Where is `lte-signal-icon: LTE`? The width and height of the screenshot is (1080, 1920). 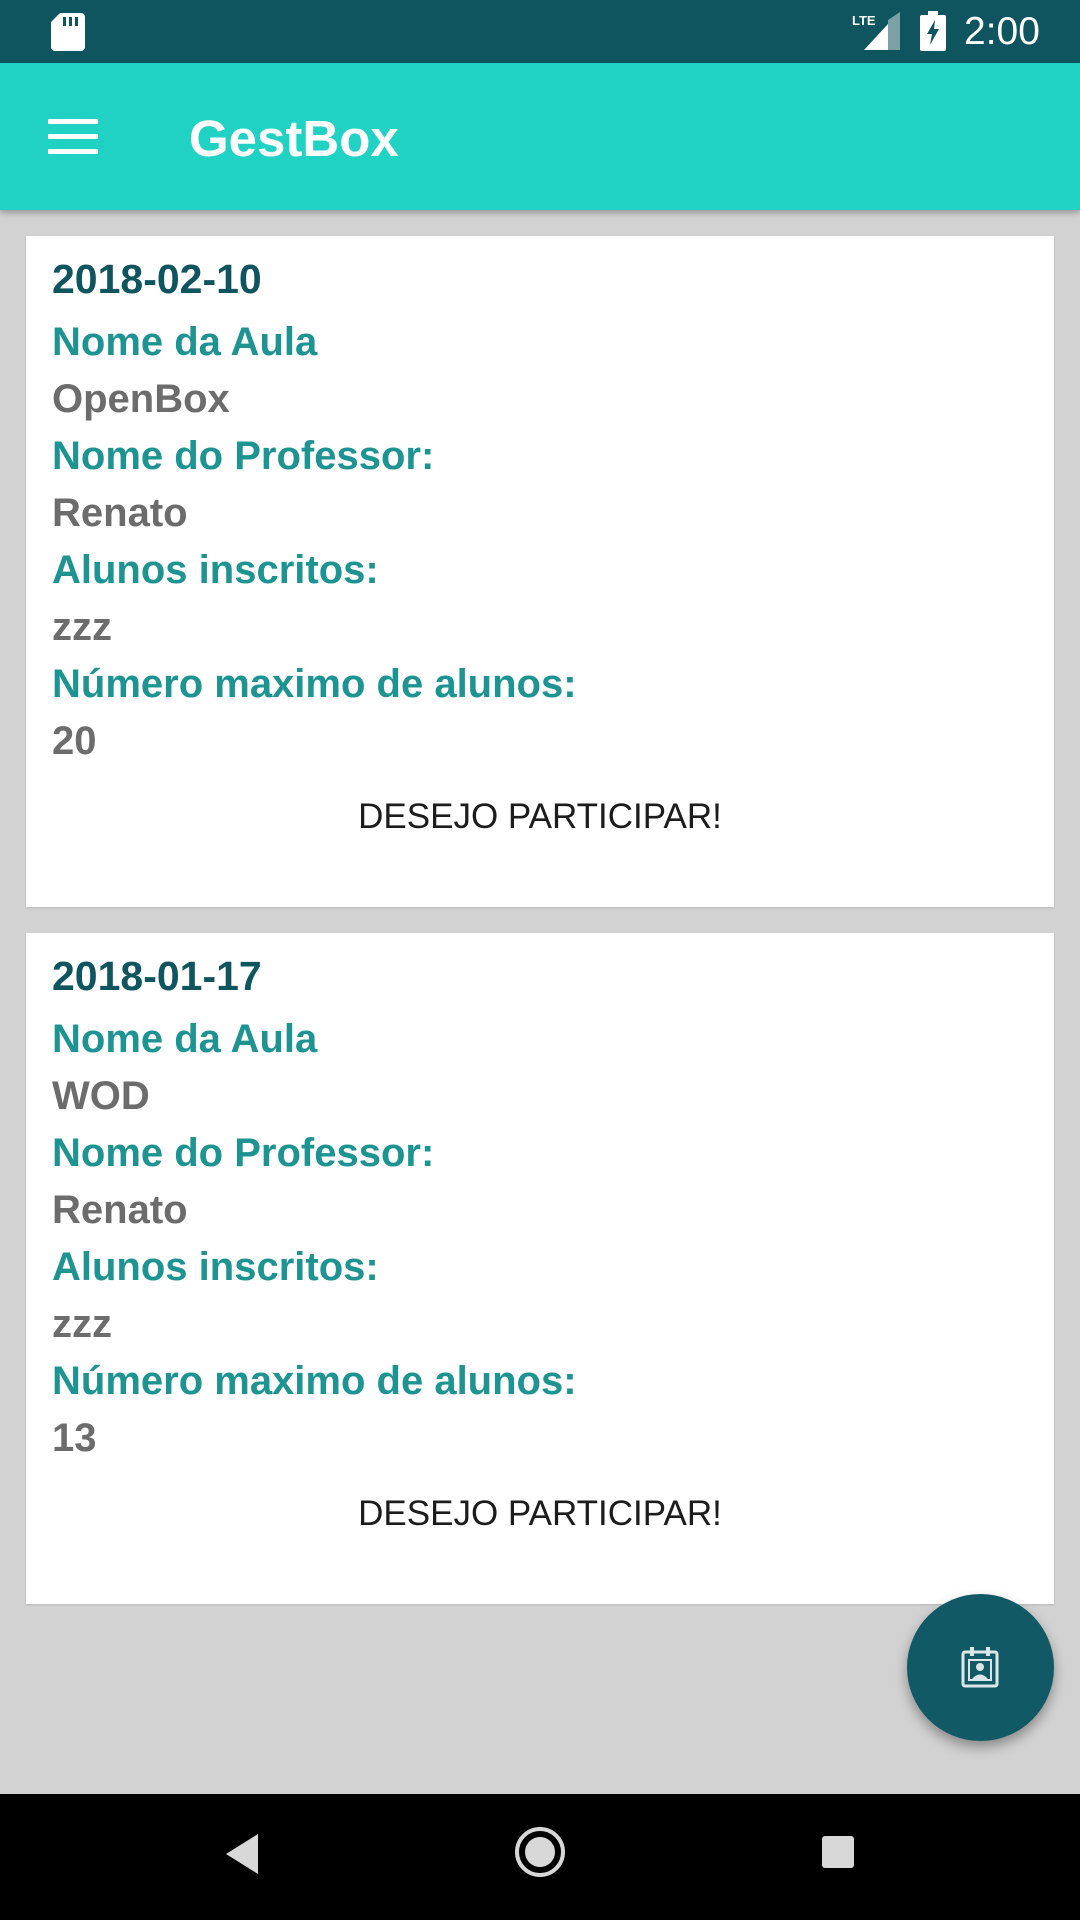
lte-signal-icon: LTE is located at coordinates (876, 31).